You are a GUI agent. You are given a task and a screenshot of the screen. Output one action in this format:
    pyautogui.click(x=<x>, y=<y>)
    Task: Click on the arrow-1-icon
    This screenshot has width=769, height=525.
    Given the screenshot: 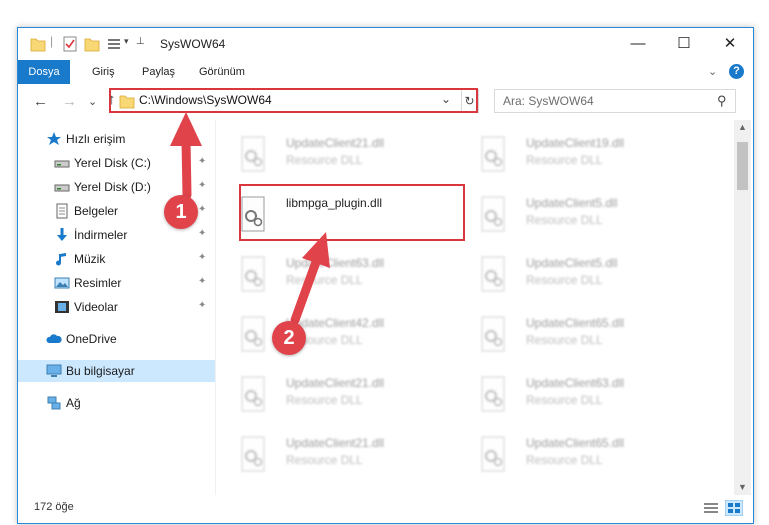 What is the action you would take?
    pyautogui.click(x=186, y=156)
    